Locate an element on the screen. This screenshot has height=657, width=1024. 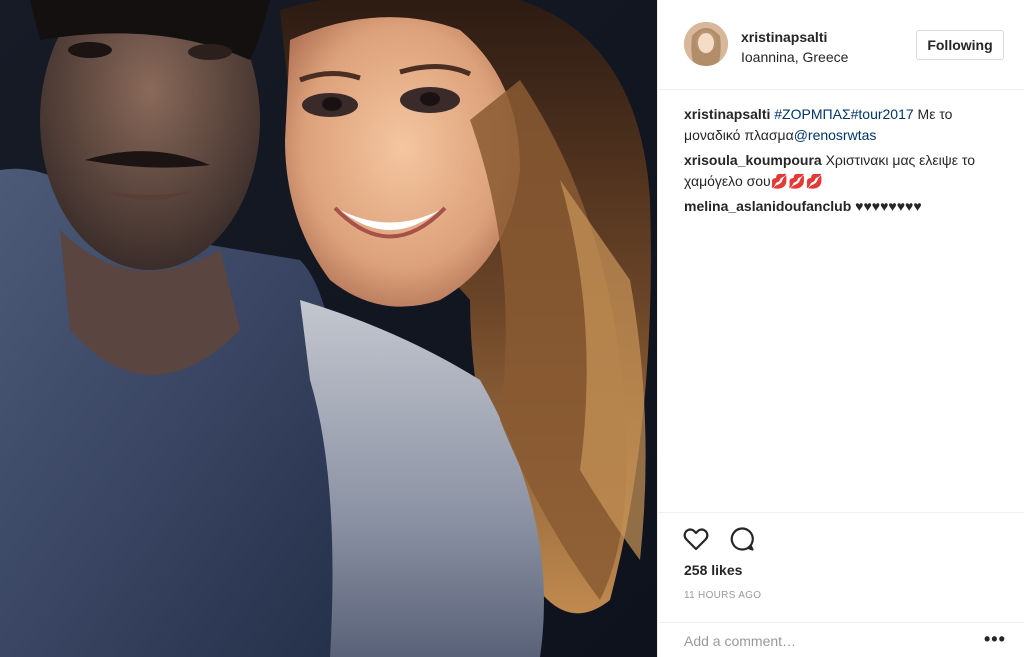
comment-user: melina_aslanidoufanclub is located at coordinates (767, 206).